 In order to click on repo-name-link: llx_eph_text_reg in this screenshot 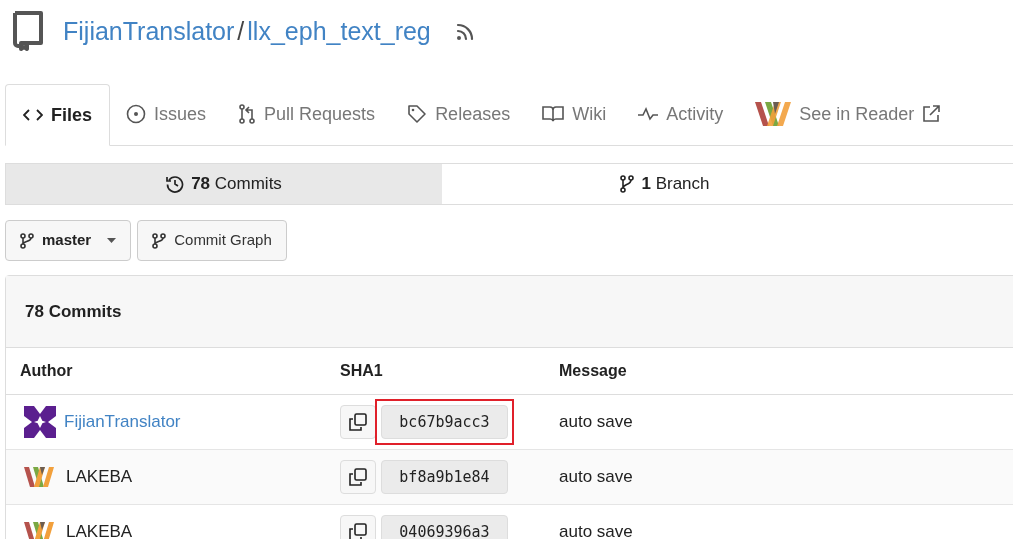, I will do `click(339, 32)`.